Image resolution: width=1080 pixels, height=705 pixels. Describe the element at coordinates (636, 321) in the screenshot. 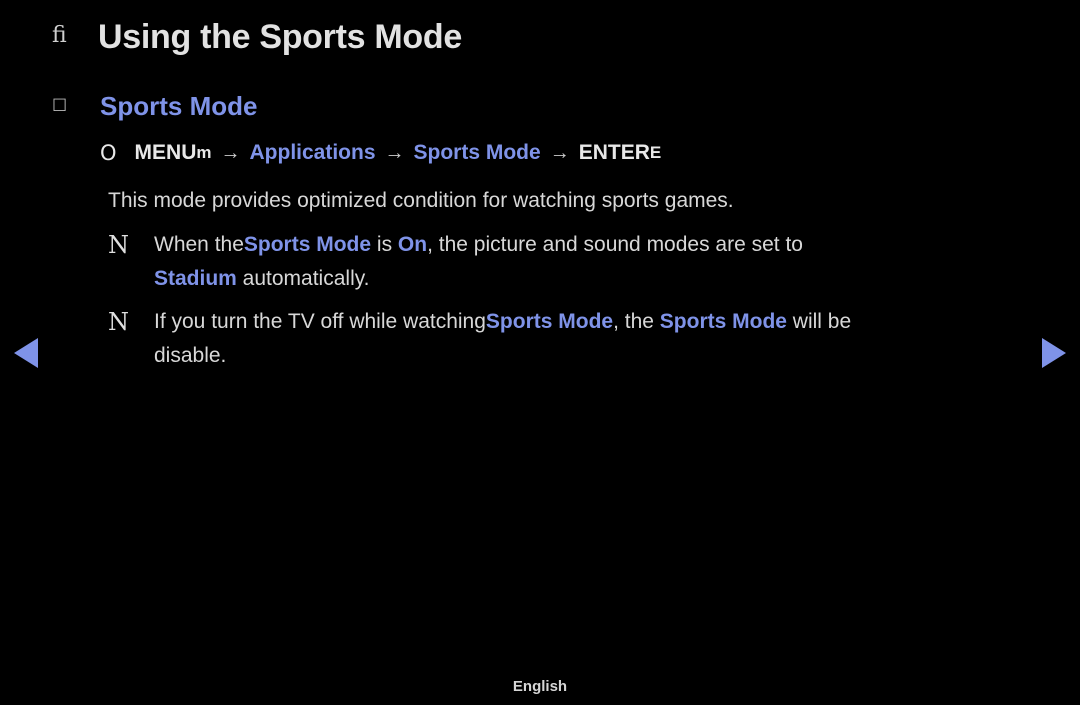

I see `note-text-part2: , the` at that location.